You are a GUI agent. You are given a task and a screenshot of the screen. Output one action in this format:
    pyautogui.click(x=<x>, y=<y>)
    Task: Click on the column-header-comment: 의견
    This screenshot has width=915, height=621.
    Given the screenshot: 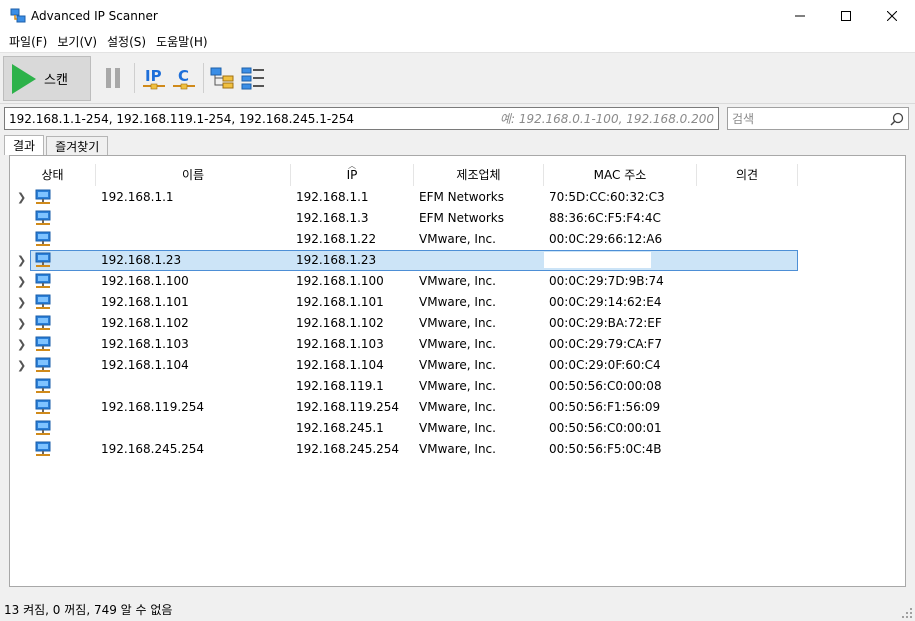 What is the action you would take?
    pyautogui.click(x=747, y=175)
    